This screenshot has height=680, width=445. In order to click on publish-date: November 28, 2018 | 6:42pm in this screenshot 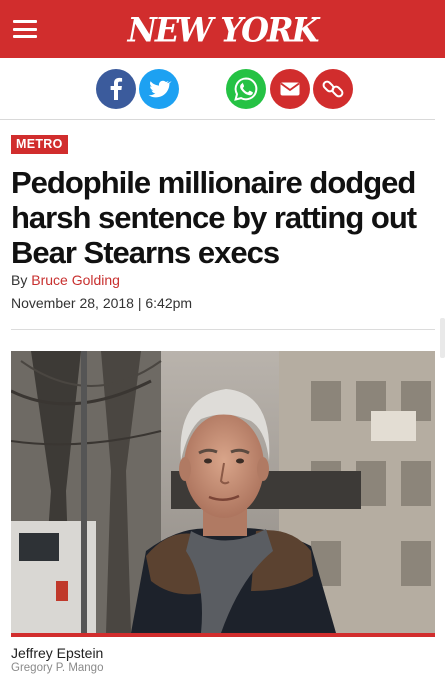, I will do `click(102, 303)`.